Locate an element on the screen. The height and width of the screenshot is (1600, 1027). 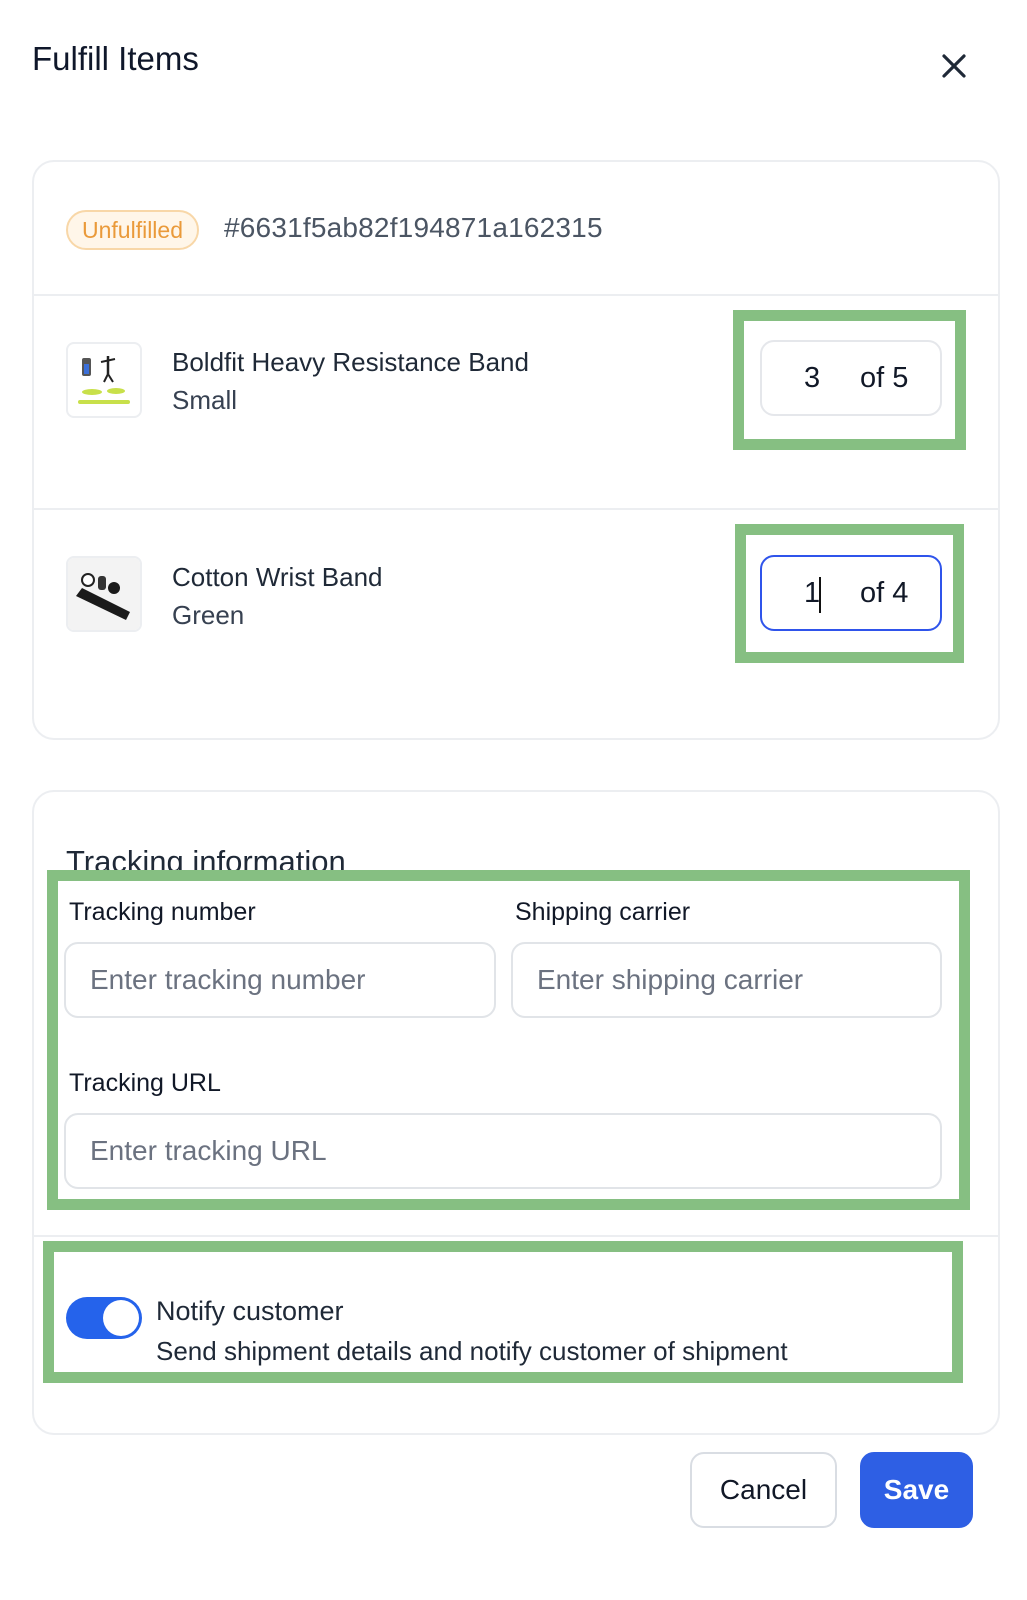
shipping-carrier-label: Shipping carrier is located at coordinates (603, 912).